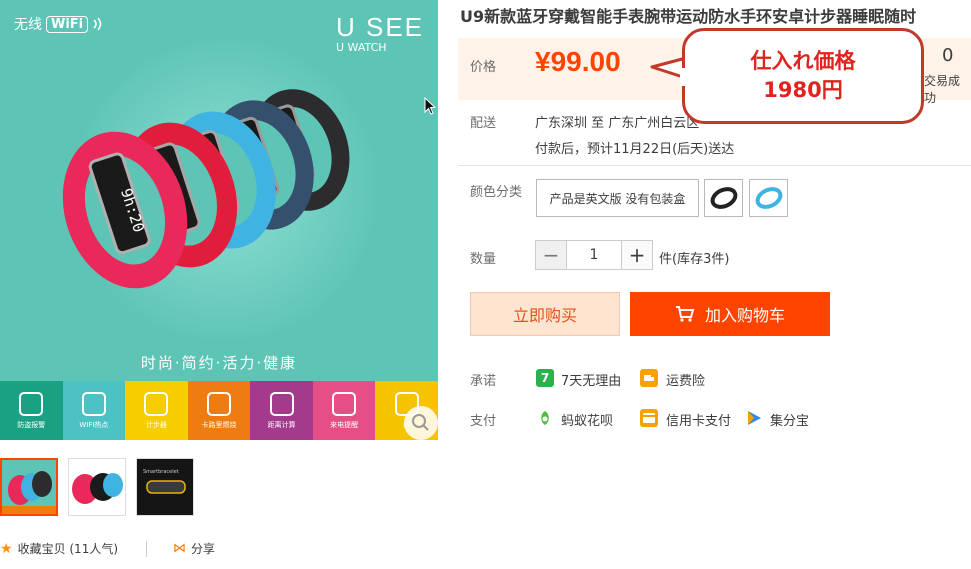 The image size is (971, 569). I want to click on feature-strip: 防盗报警WIFI热点计步器卡路里燃烧距离计算来电提醒闹, so click(219, 410).